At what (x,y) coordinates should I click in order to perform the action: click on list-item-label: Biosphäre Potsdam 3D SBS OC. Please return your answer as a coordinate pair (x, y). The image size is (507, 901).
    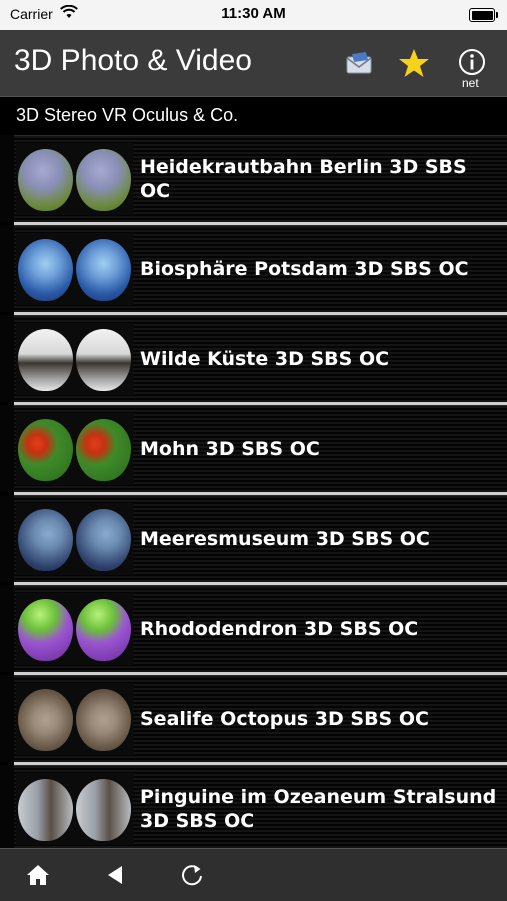
    Looking at the image, I should click on (304, 268).